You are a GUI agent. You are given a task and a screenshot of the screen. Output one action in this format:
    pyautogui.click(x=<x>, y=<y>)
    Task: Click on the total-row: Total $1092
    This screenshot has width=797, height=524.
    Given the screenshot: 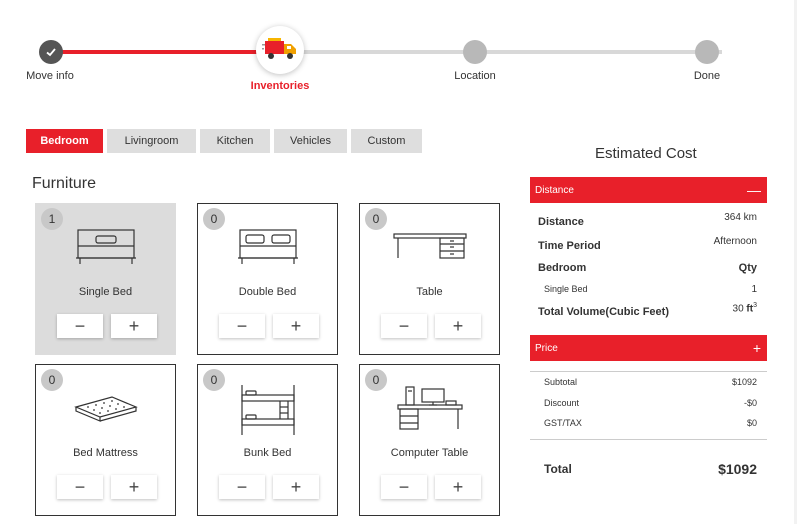 What is the action you would take?
    pyautogui.click(x=647, y=469)
    